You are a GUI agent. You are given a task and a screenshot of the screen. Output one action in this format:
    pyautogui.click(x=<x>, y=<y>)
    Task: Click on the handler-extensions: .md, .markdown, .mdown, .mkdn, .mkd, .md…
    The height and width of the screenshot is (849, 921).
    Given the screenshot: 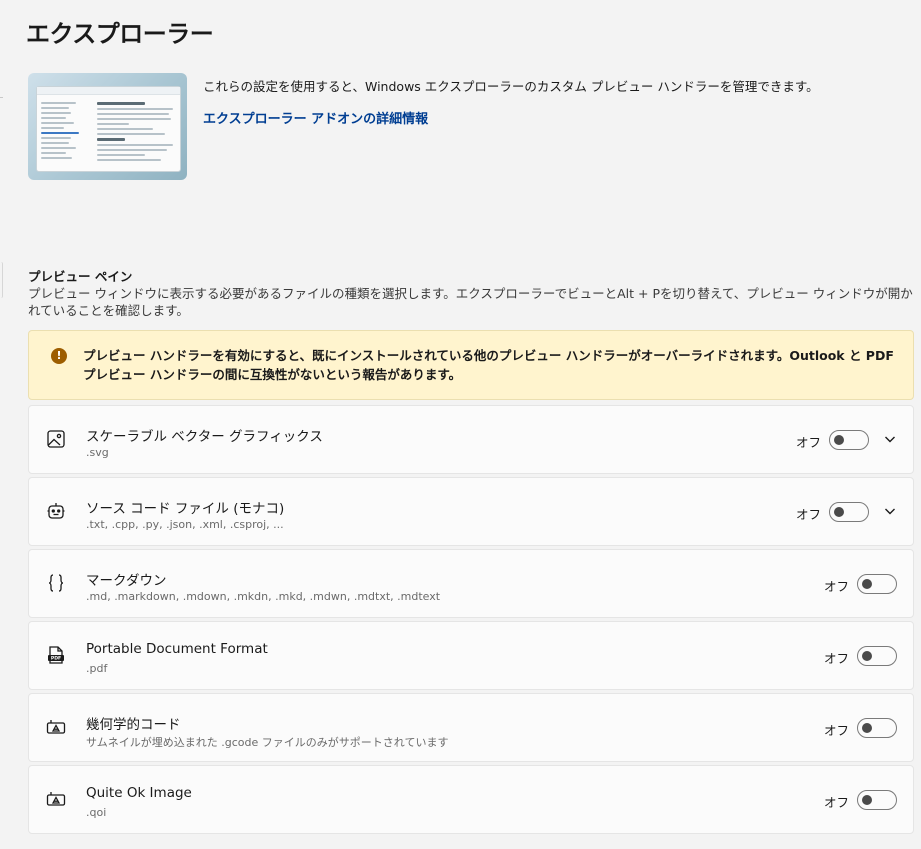 What is the action you would take?
    pyautogui.click(x=263, y=596)
    